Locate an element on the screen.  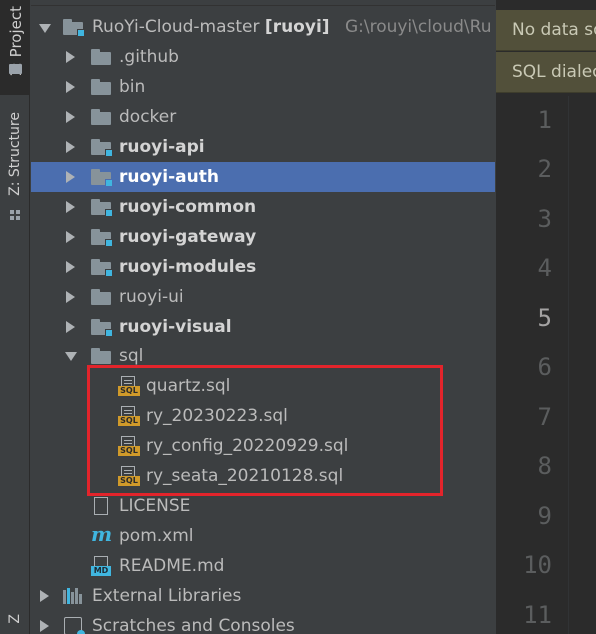
file-readme: MD README.md is located at coordinates (263, 566).